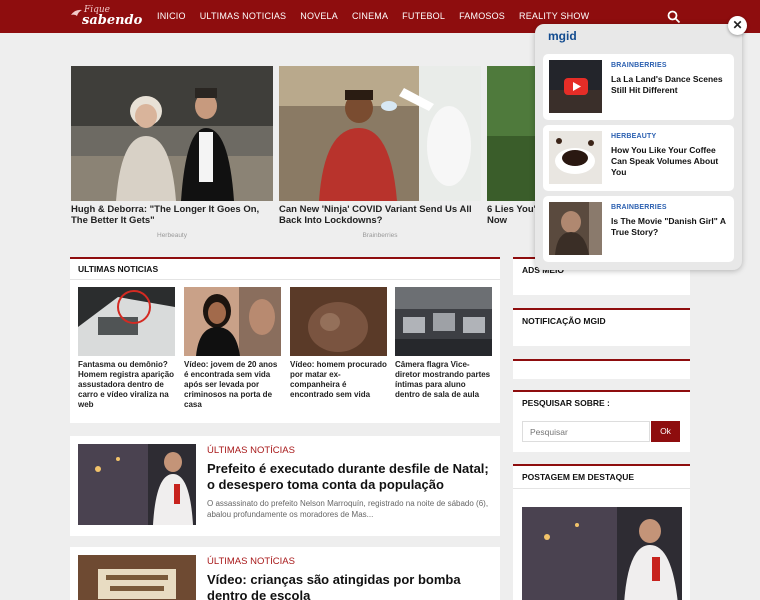 The width and height of the screenshot is (760, 600). Describe the element at coordinates (172, 235) in the screenshot. I see `recommendation-source: Herbeauty` at that location.